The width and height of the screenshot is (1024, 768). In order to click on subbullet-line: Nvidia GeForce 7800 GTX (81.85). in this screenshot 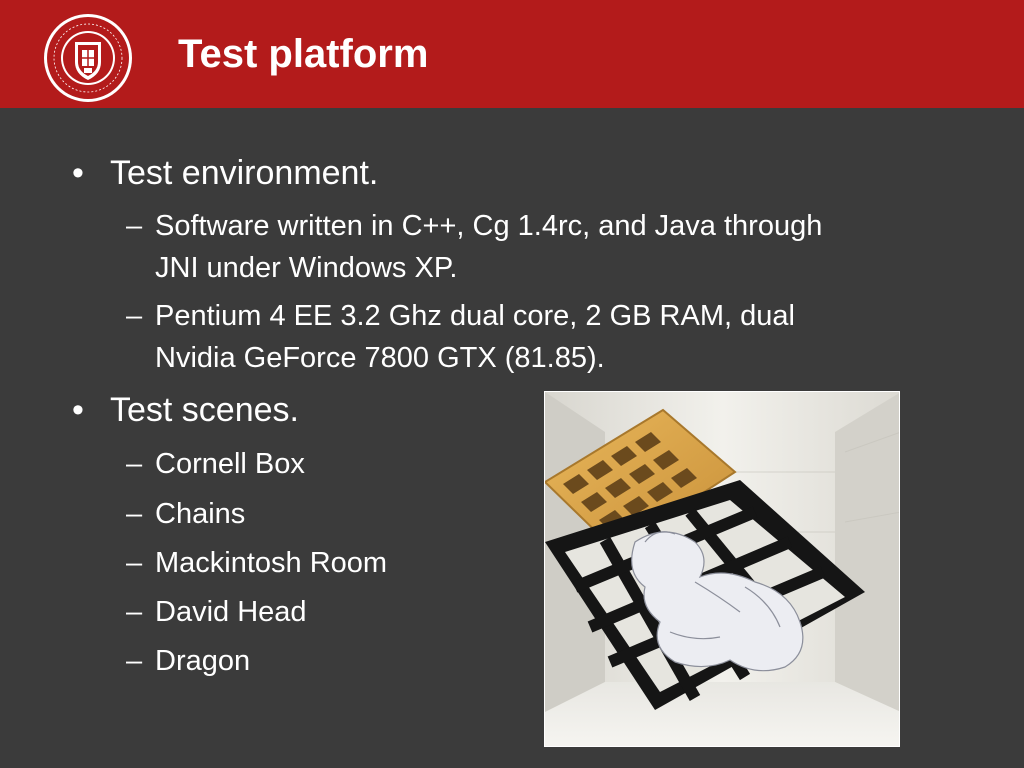, I will do `click(380, 358)`.